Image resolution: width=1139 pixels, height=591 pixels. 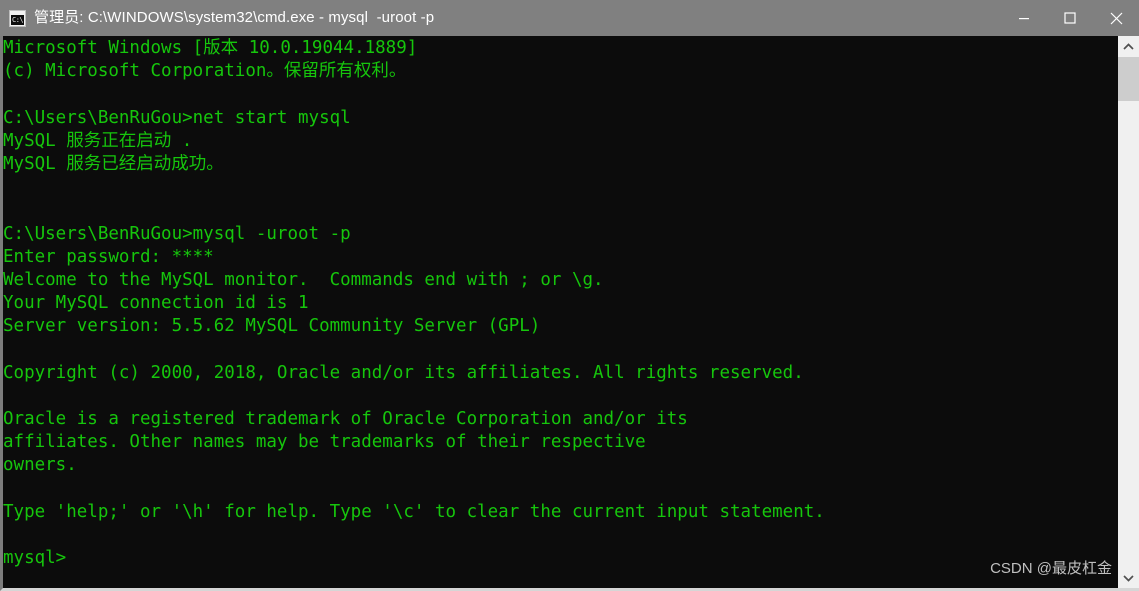 I want to click on scroll-down-button, so click(x=1128, y=577).